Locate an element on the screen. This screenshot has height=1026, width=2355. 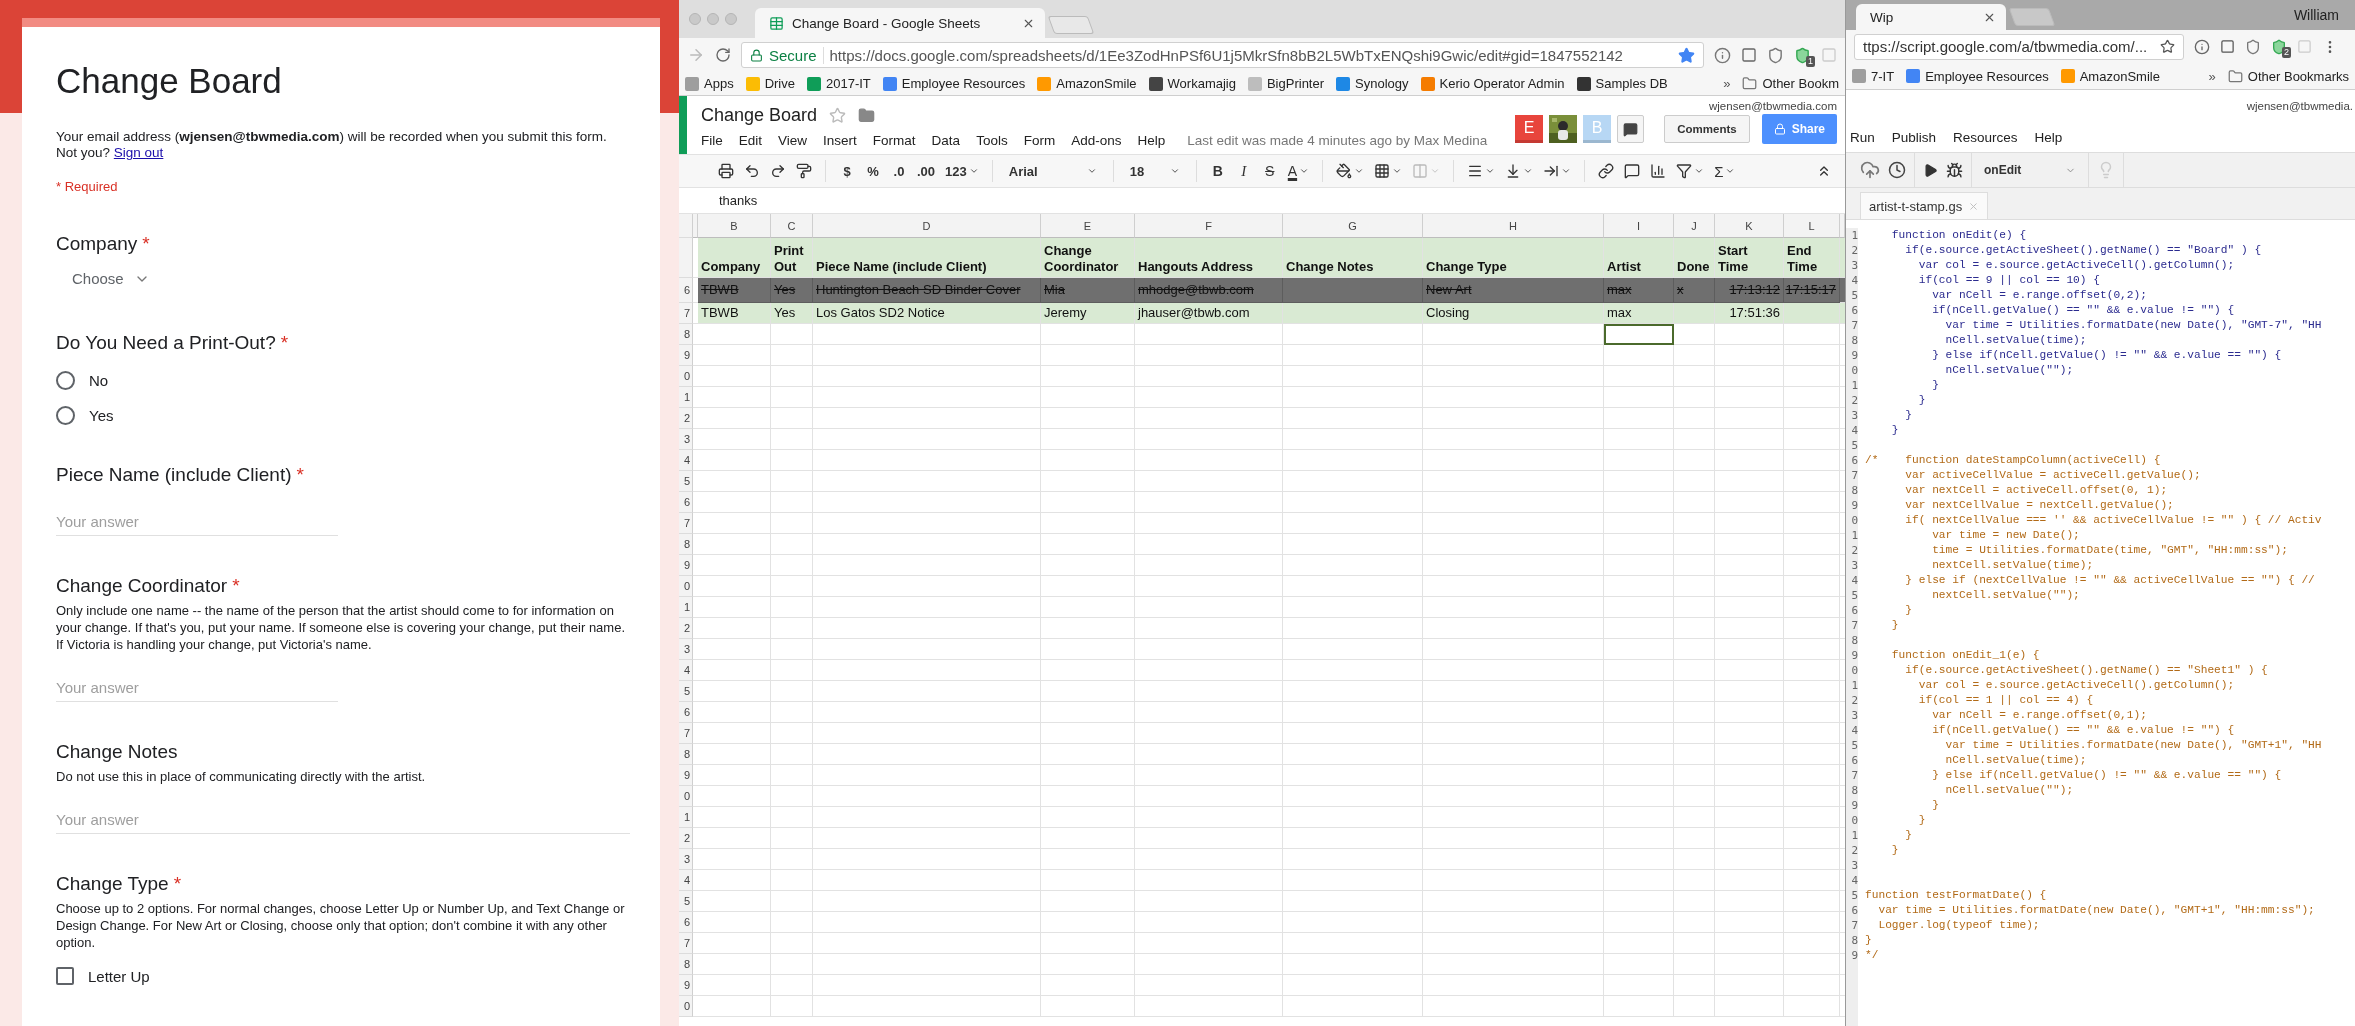
number-format-button: 123 is located at coordinates (962, 171).